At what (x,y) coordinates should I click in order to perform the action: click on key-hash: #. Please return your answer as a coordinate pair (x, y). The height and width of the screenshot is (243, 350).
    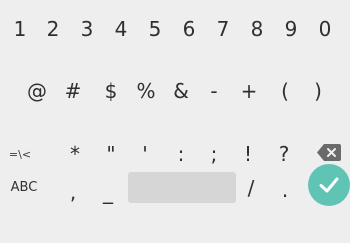
    Looking at the image, I should click on (73, 91).